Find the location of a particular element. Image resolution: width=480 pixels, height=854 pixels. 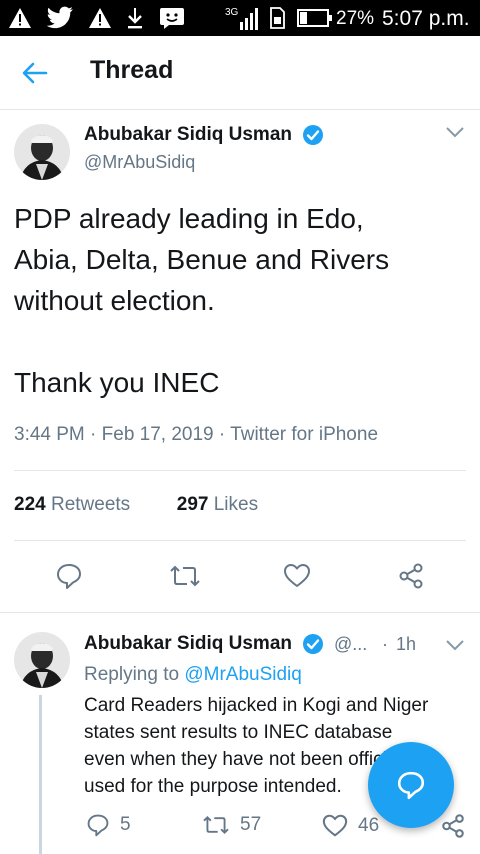

back-arrow-icon is located at coordinates (35, 73).